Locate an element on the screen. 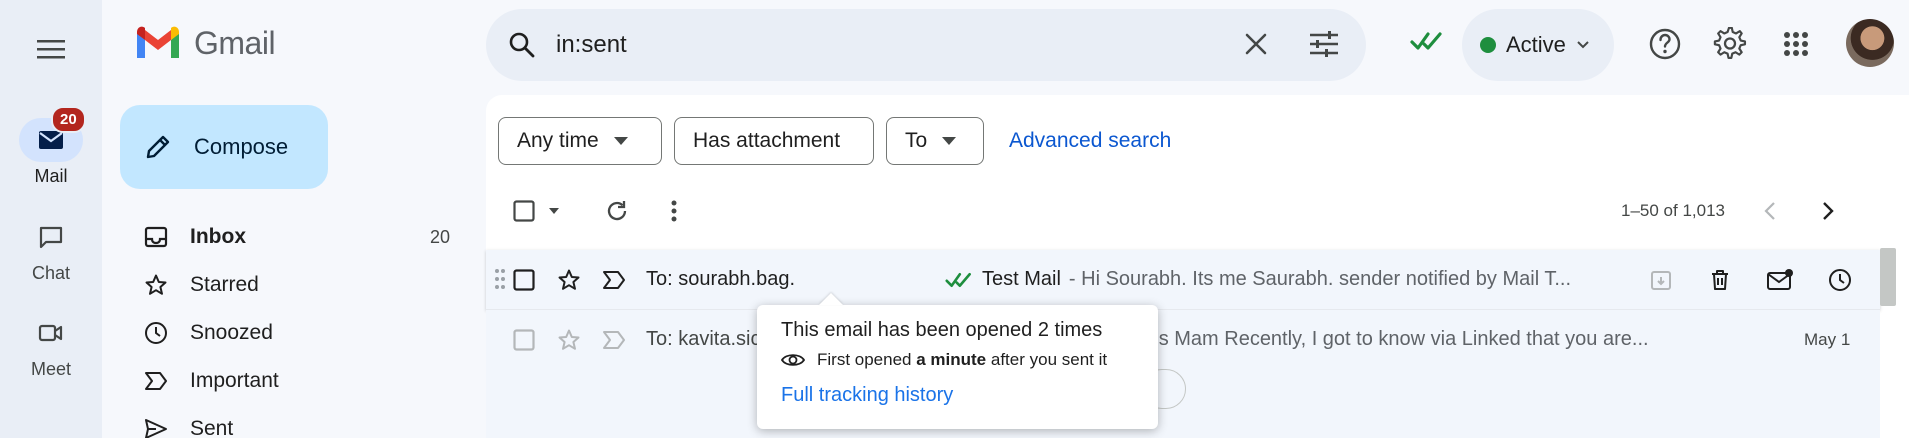 The image size is (1909, 438). email-recipient: To: kavita.sic is located at coordinates (703, 339).